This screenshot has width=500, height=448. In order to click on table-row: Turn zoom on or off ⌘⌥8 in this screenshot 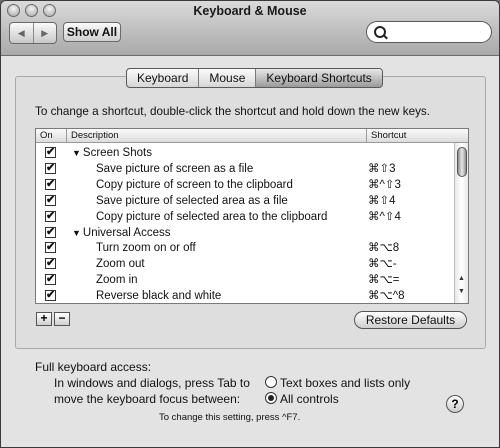, I will do `click(245, 248)`.